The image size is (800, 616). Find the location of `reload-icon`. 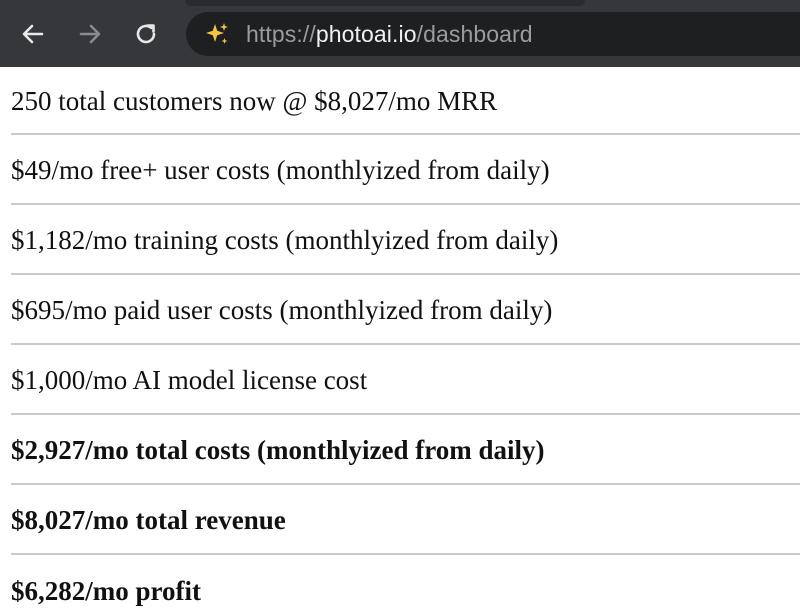

reload-icon is located at coordinates (146, 34).